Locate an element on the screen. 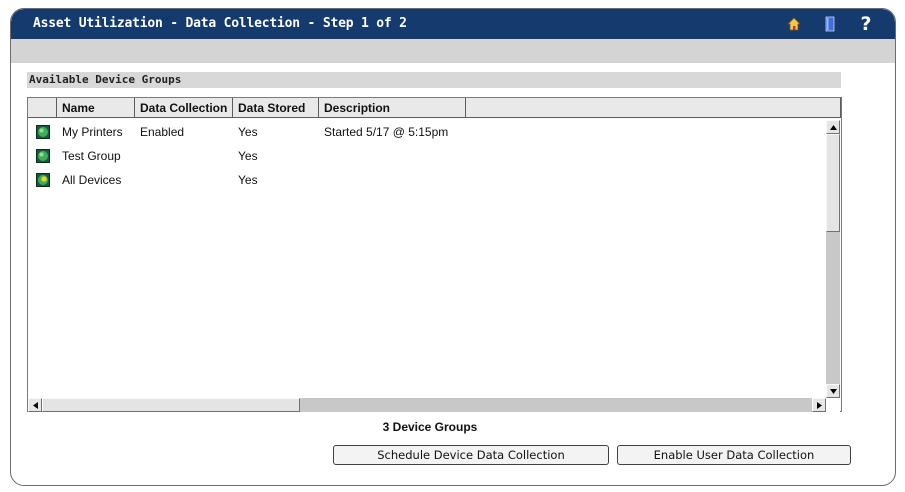 This screenshot has width=905, height=492. enable-user-data-collection-button: Enable User Data Collection is located at coordinates (734, 455).